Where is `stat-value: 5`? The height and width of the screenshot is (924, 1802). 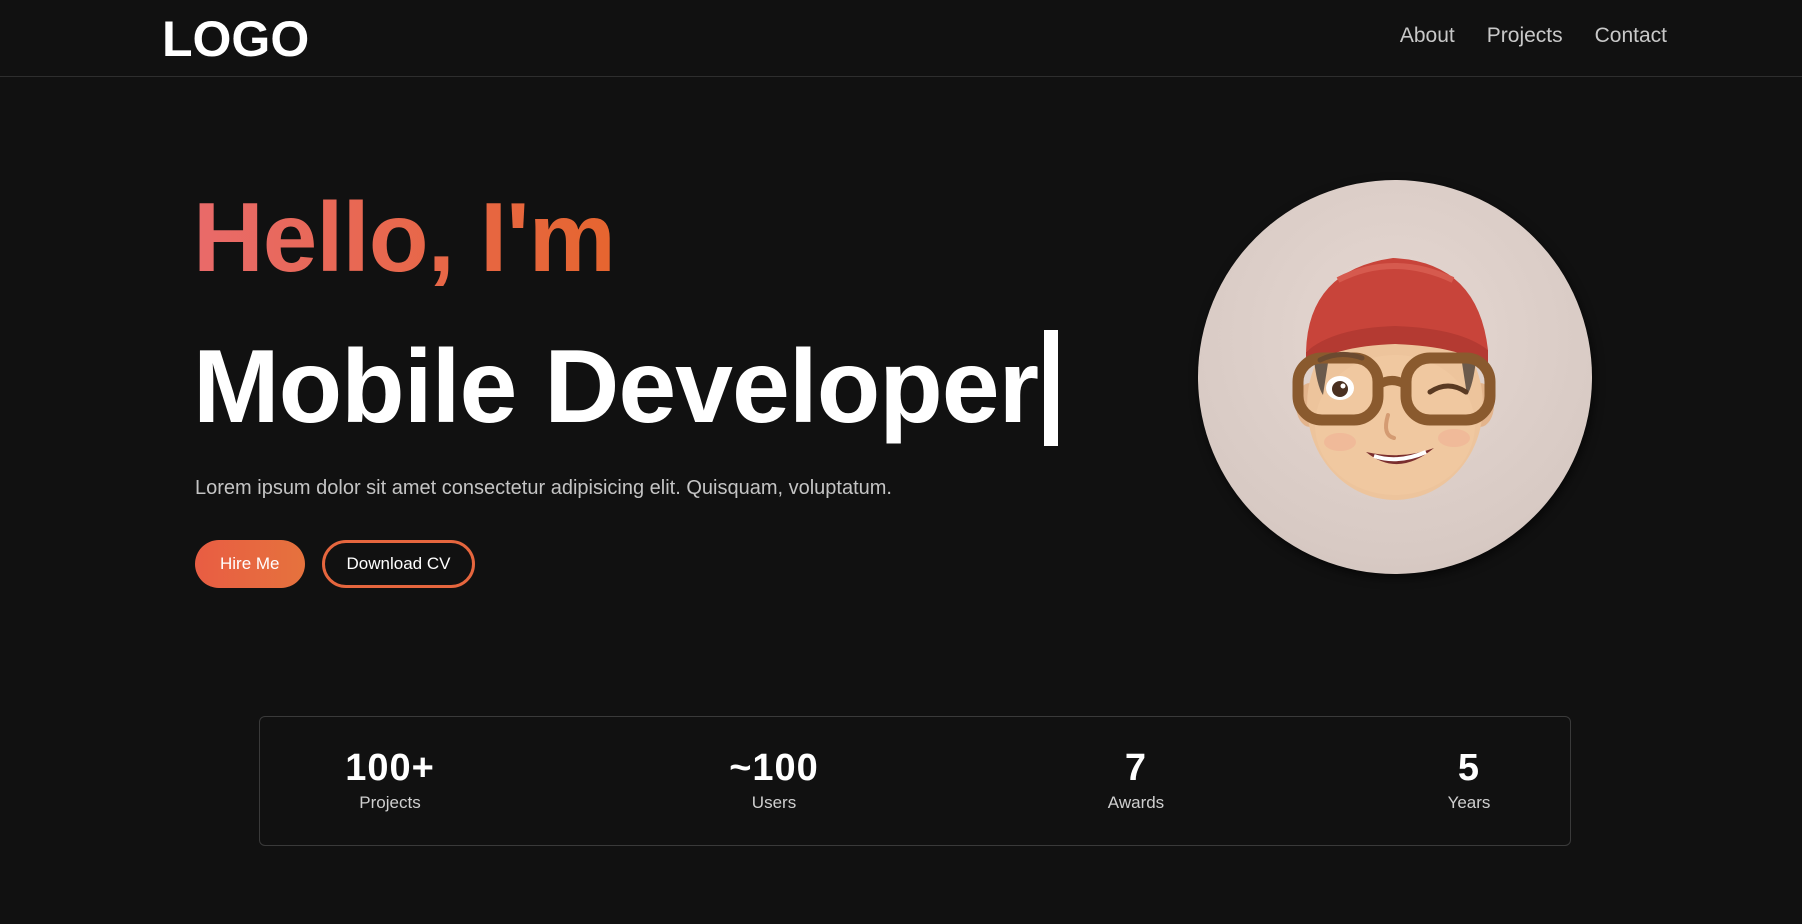
stat-value: 5 is located at coordinates (1469, 768).